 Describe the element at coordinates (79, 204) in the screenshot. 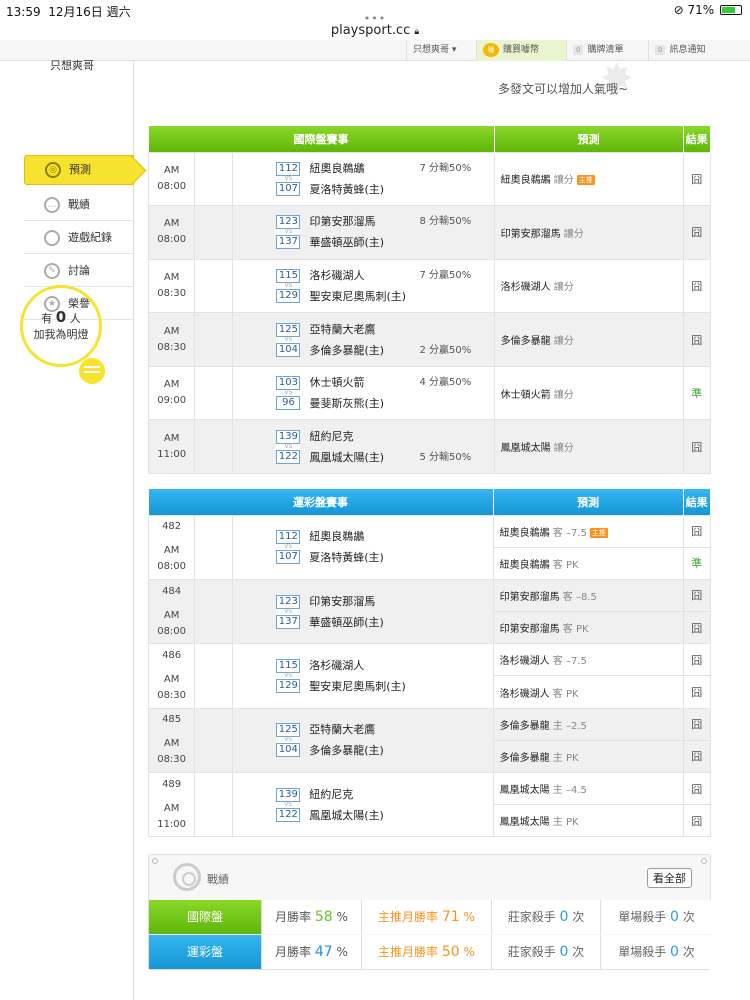

I see `sidebar-item-1: … 戰績` at that location.